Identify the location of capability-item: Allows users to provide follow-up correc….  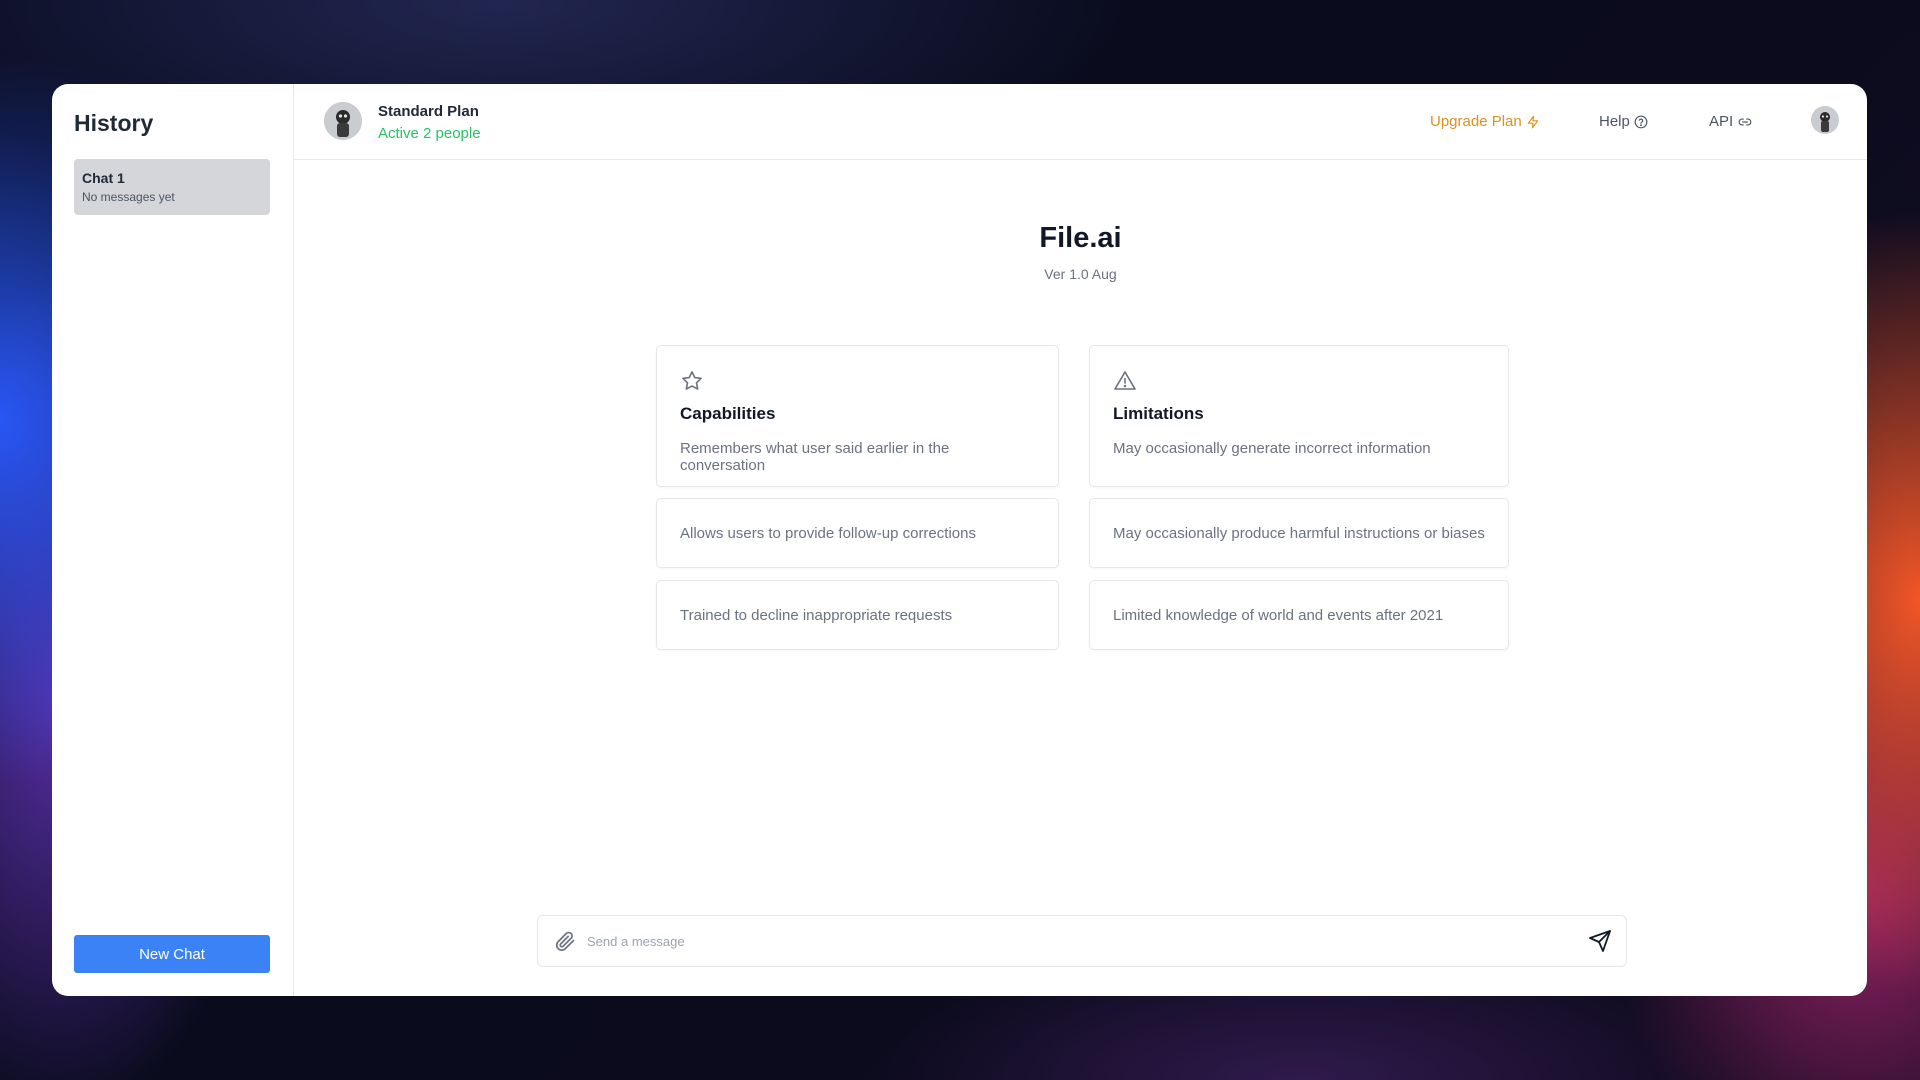
(828, 533).